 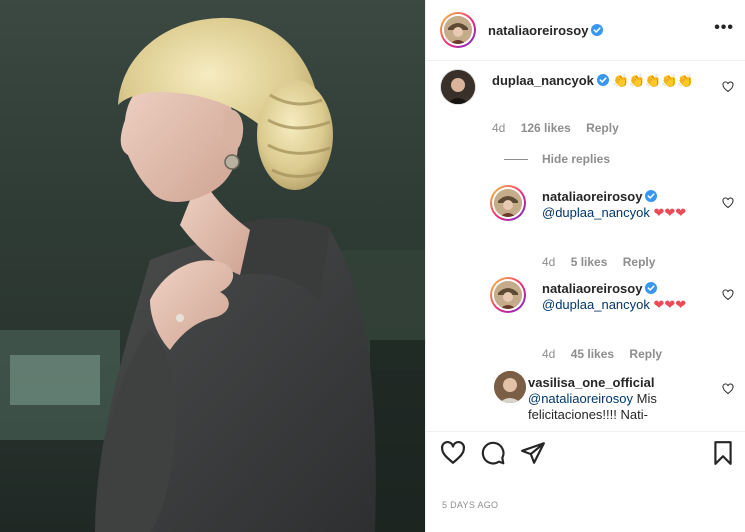 I want to click on owner-avatar-image, so click(x=458, y=30).